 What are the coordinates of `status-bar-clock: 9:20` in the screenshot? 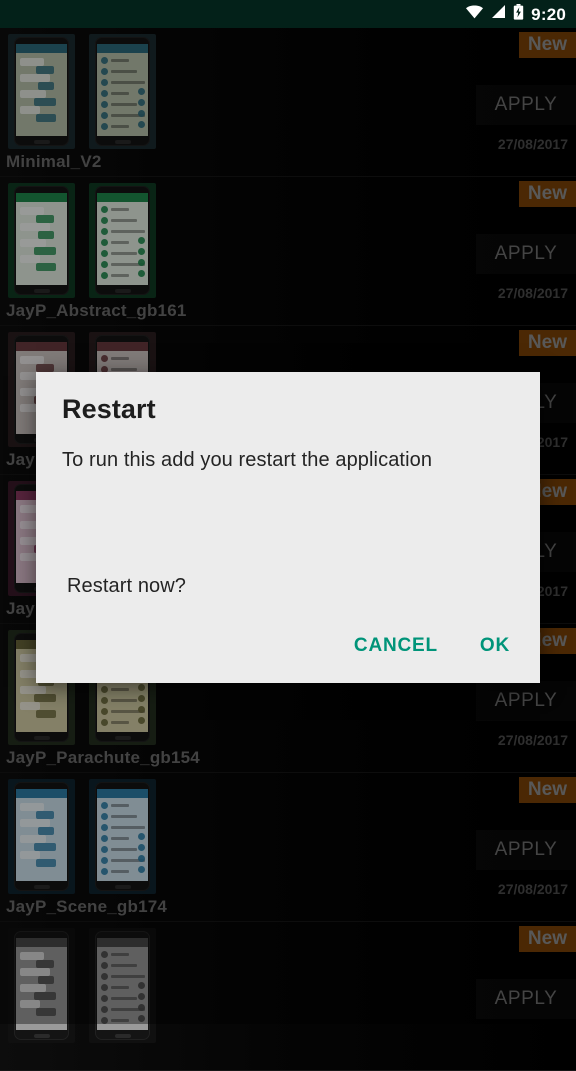 It's located at (548, 14).